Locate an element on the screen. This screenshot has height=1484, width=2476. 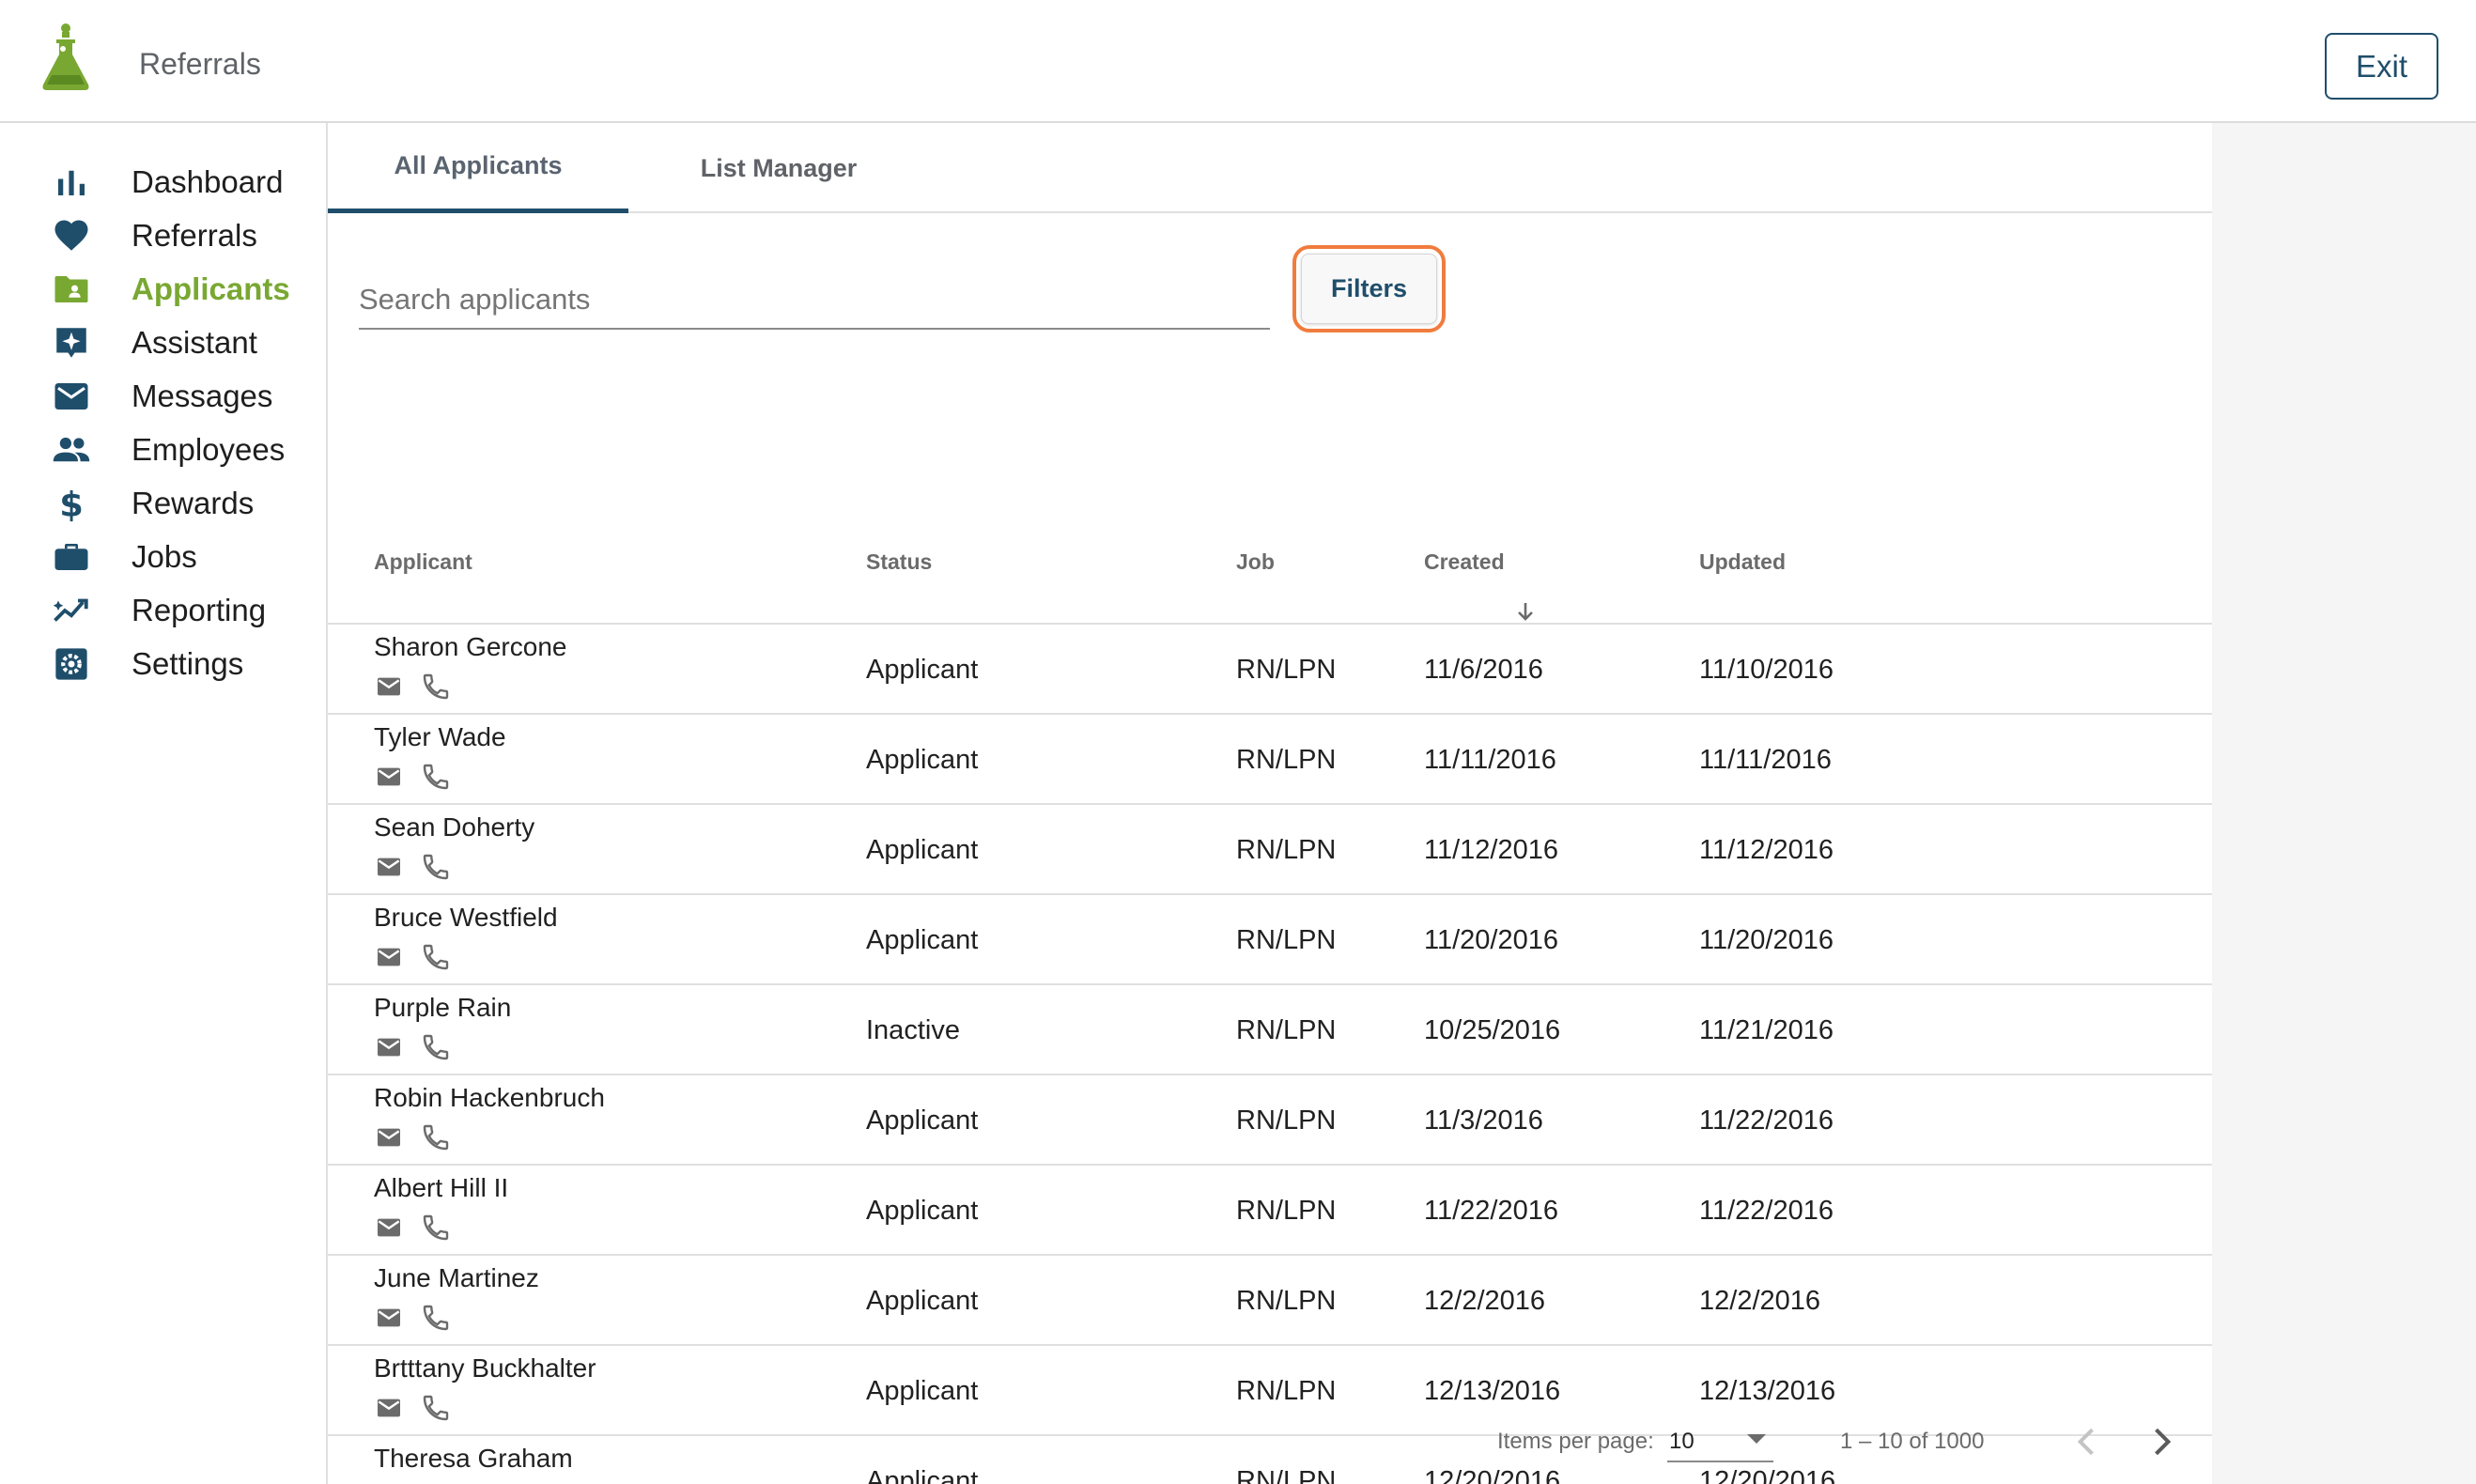
applicant-name: Purple Rain is located at coordinates (442, 1008).